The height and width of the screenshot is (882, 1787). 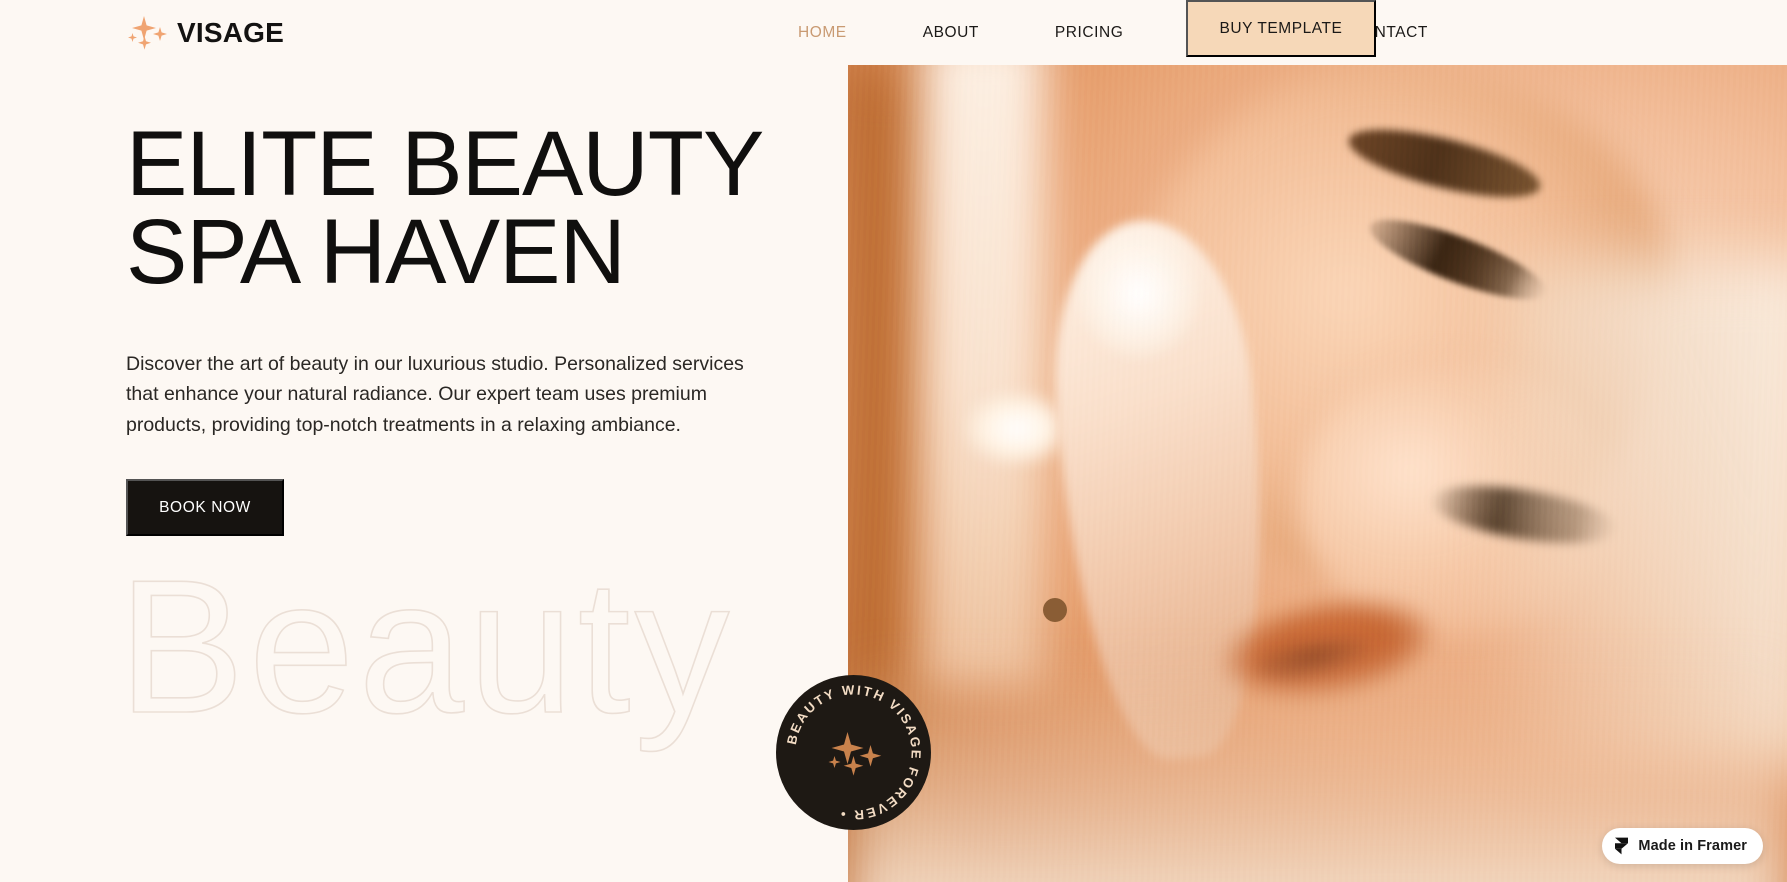 I want to click on nav-item-about: ABOUT, so click(x=951, y=33).